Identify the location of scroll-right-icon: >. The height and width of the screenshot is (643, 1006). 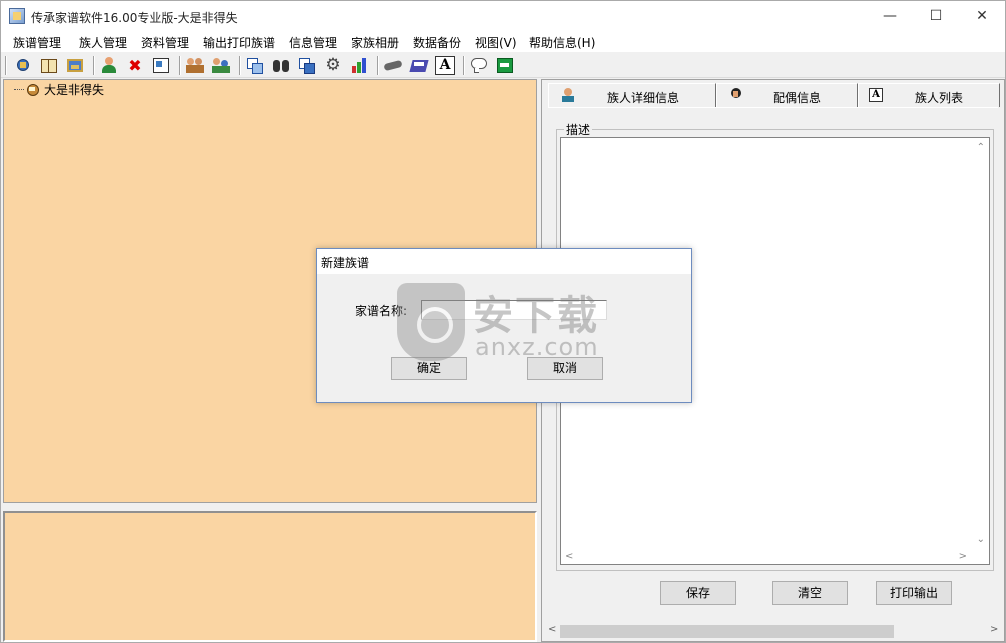
(994, 629).